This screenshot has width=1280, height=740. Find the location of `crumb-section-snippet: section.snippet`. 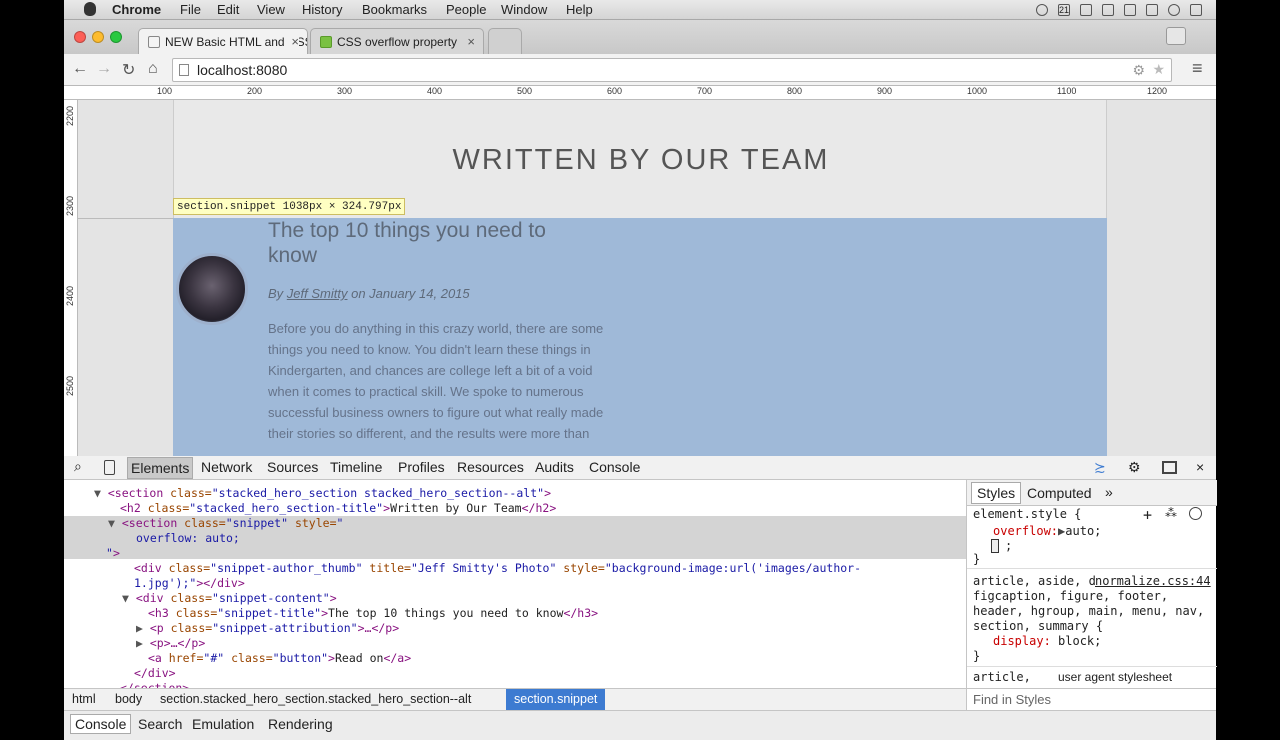

crumb-section-snippet: section.snippet is located at coordinates (556, 699).